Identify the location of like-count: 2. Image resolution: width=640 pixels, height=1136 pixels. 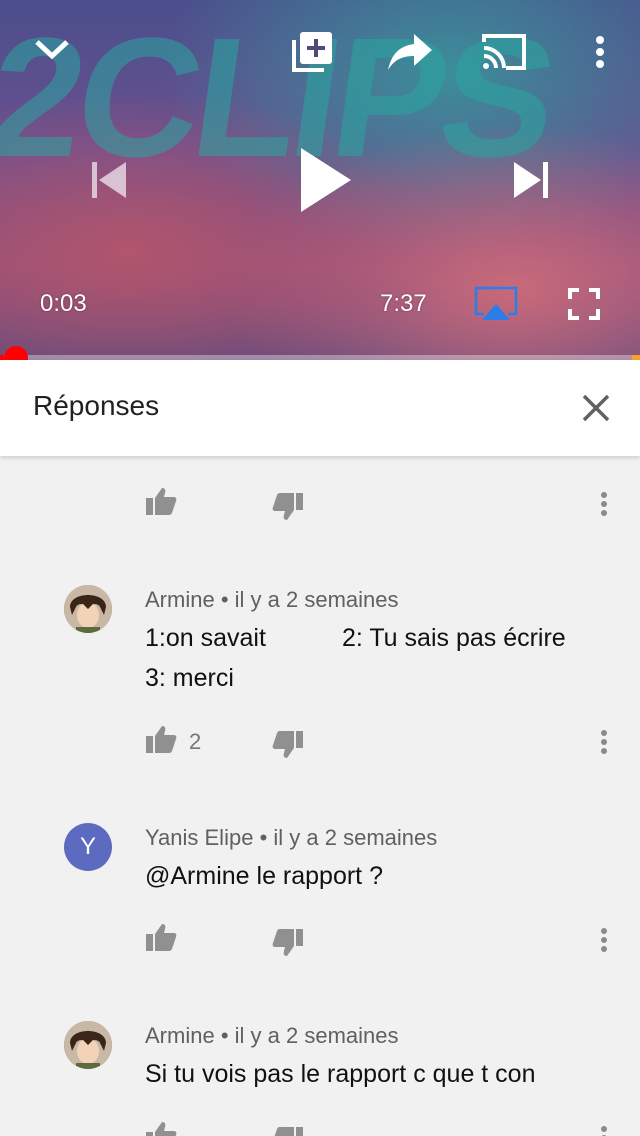
(195, 741).